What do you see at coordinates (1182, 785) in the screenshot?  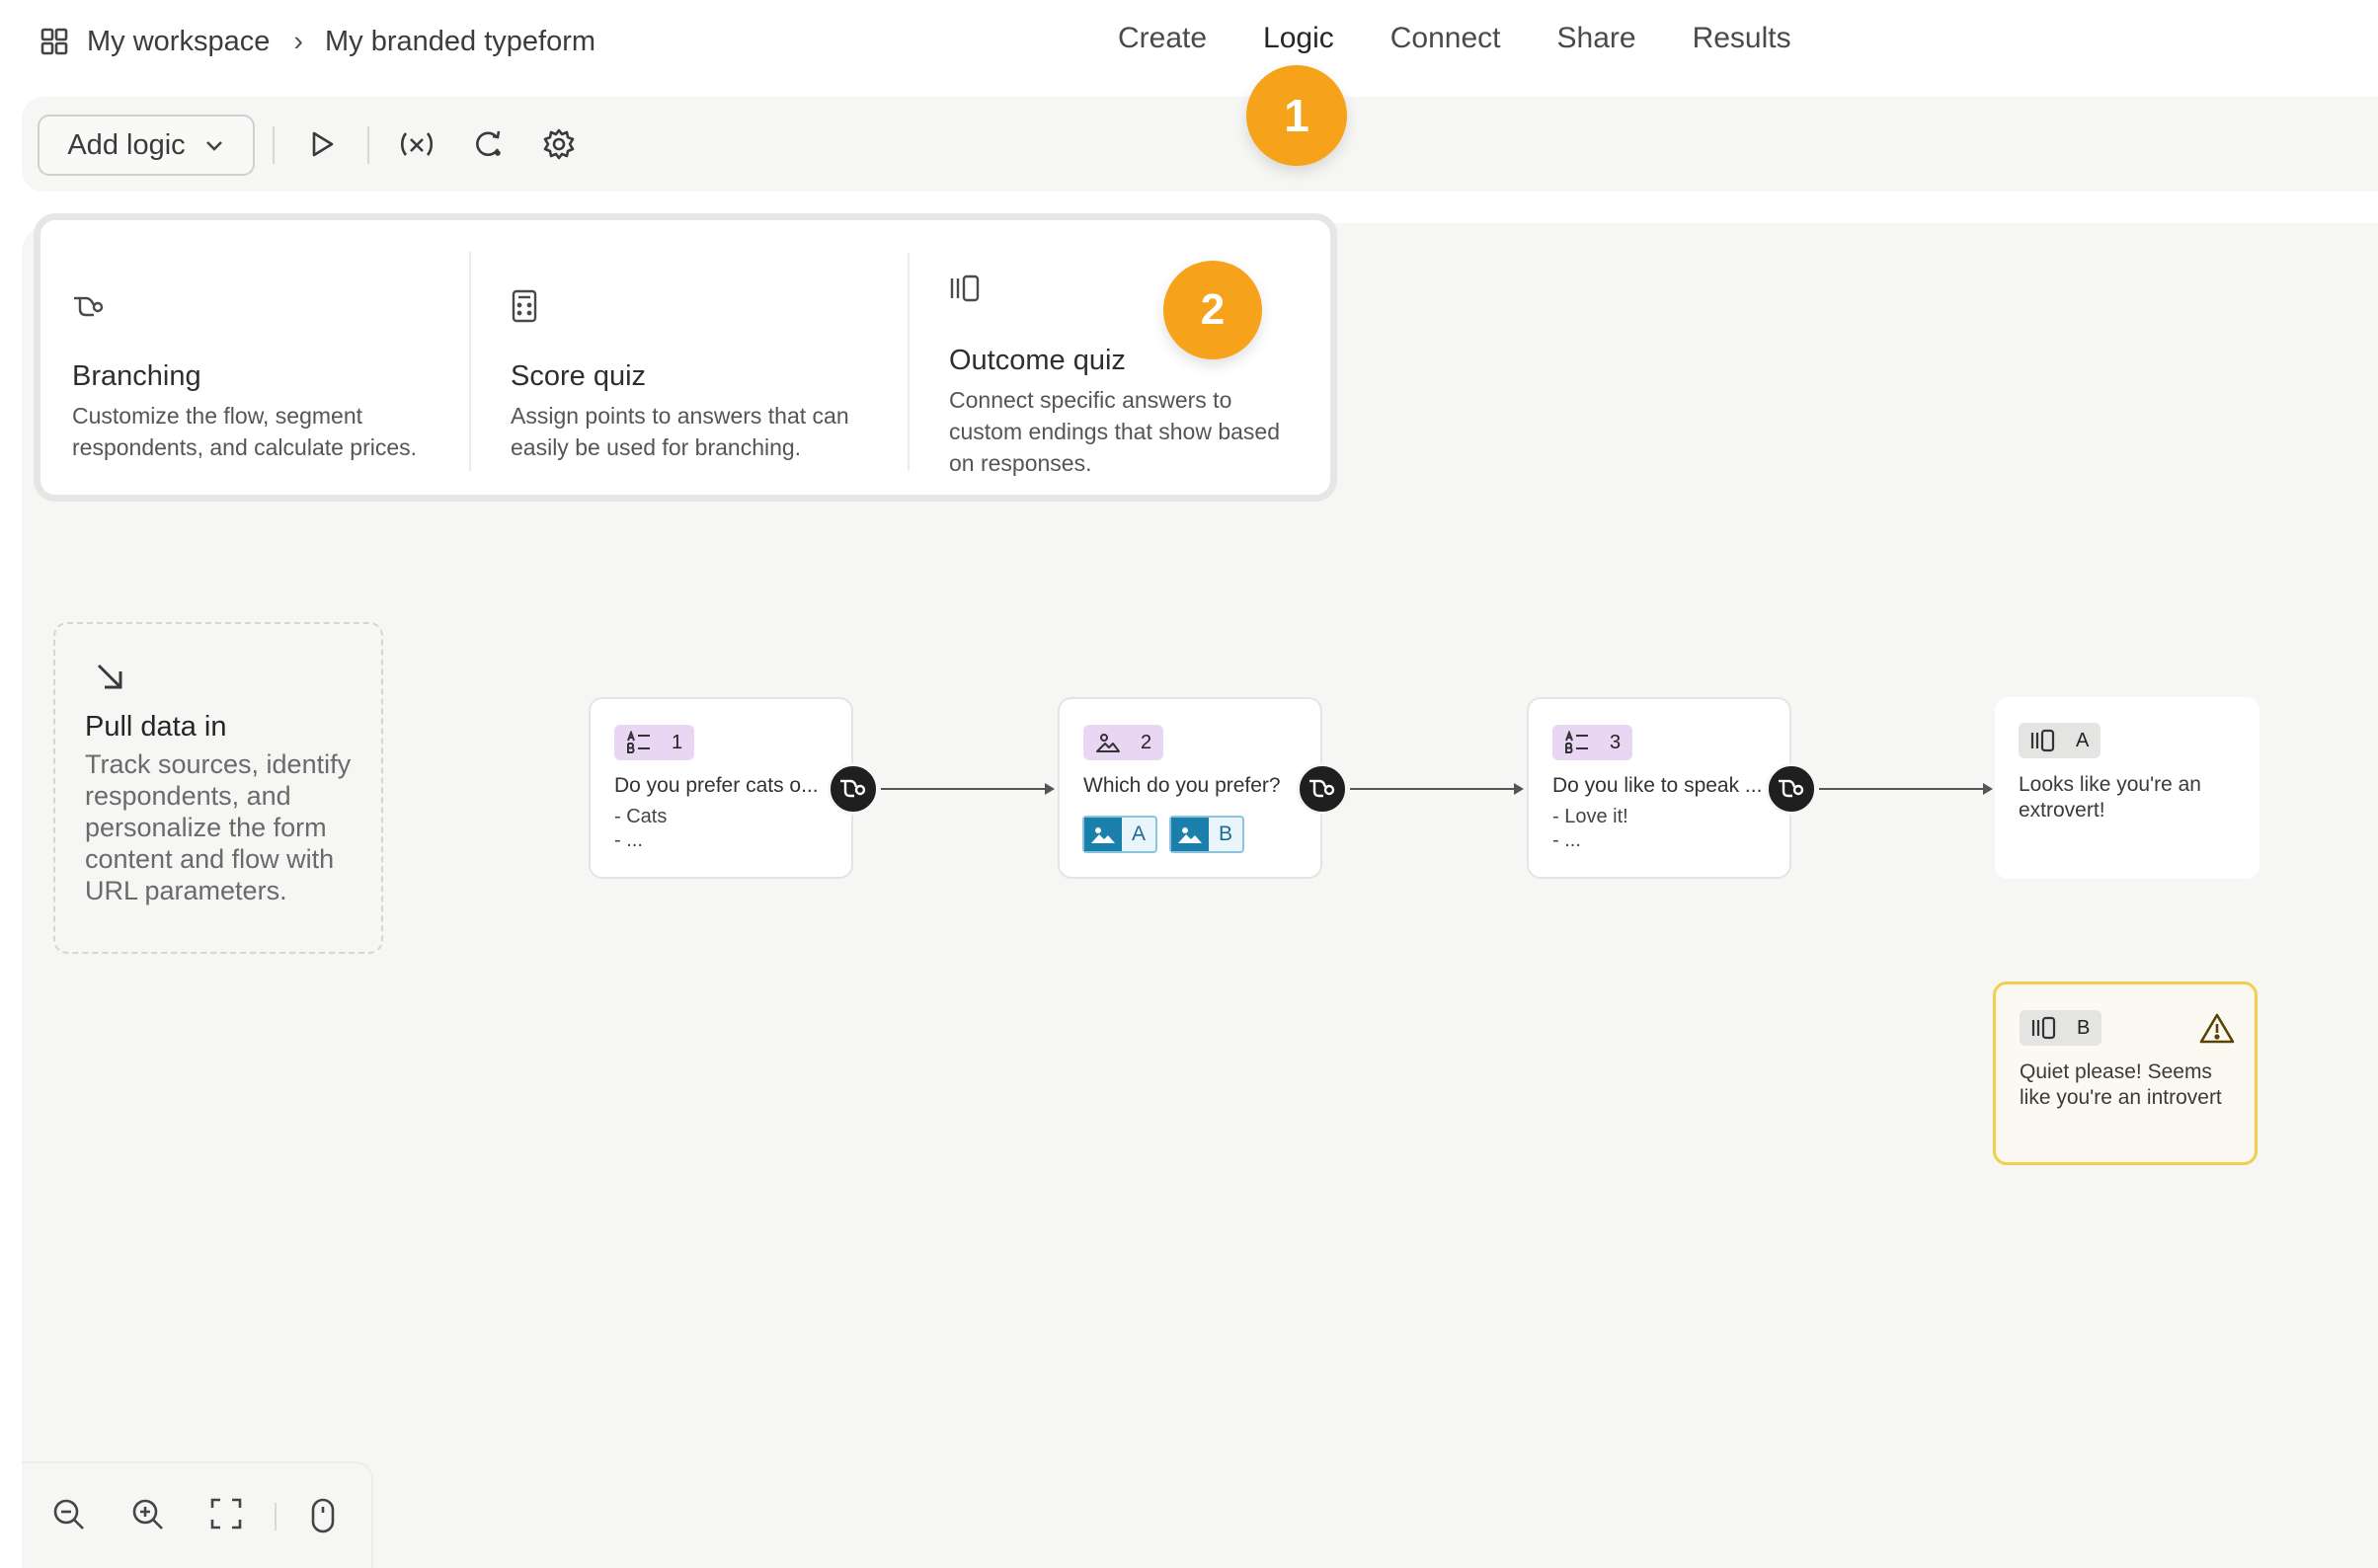 I see `question-text: Which do you prefer?` at bounding box center [1182, 785].